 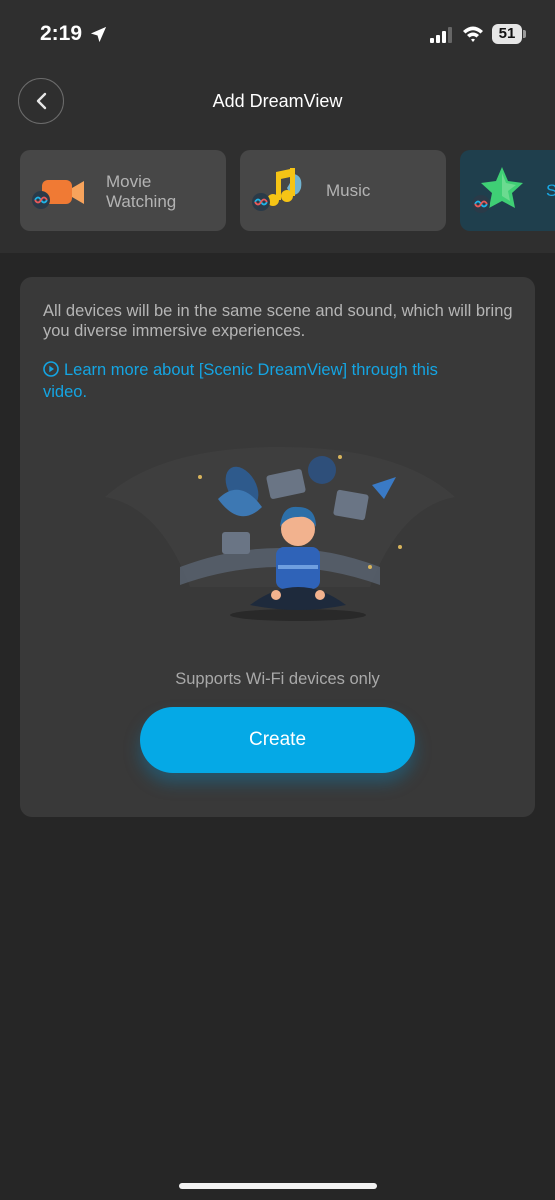 I want to click on status-time: 2:19, so click(x=61, y=33).